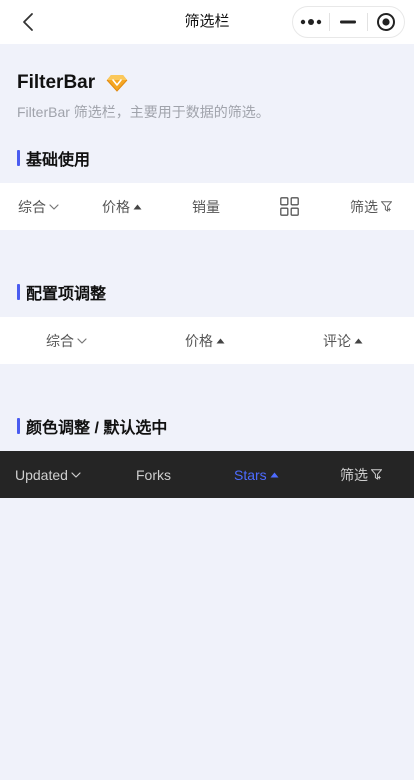  I want to click on close-program-button, so click(386, 22).